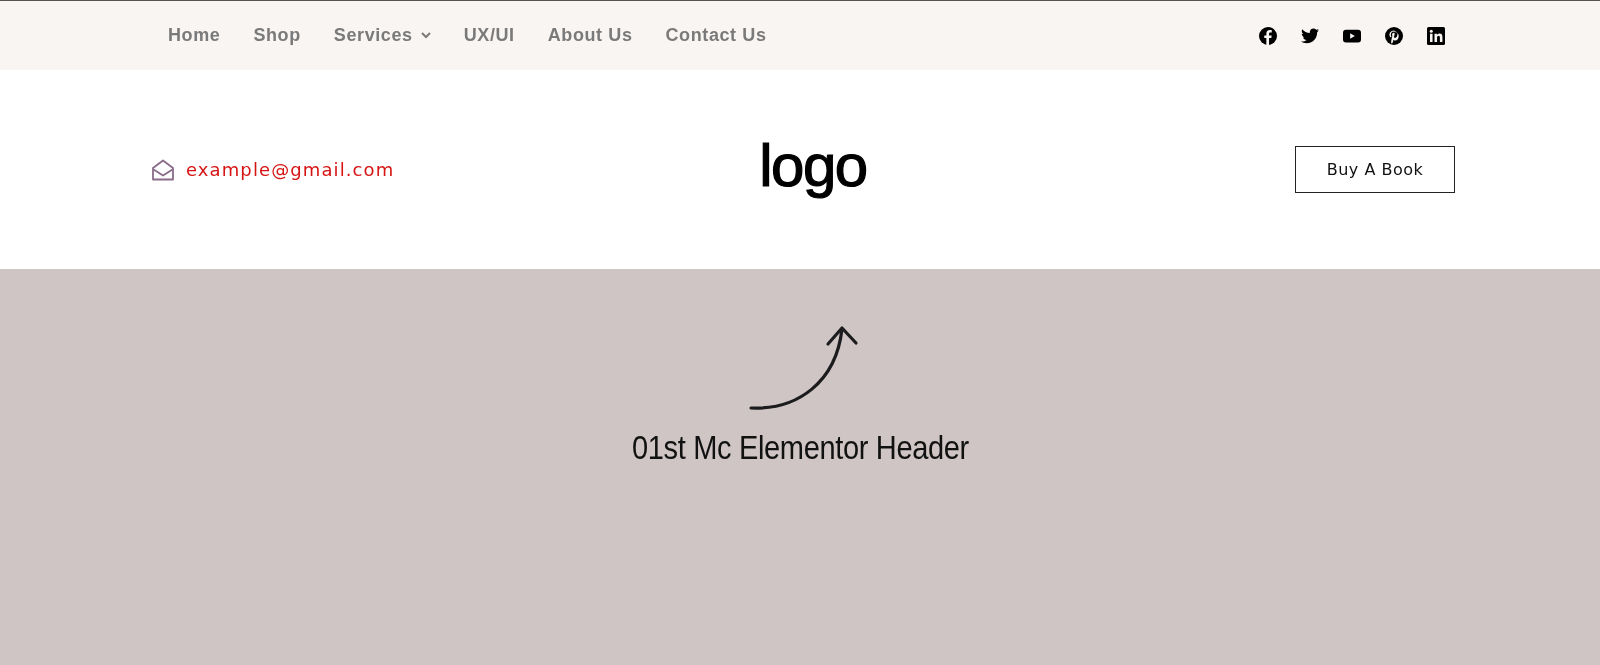 The width and height of the screenshot is (1600, 665). What do you see at coordinates (716, 35) in the screenshot?
I see `nav-link: Contact Us` at bounding box center [716, 35].